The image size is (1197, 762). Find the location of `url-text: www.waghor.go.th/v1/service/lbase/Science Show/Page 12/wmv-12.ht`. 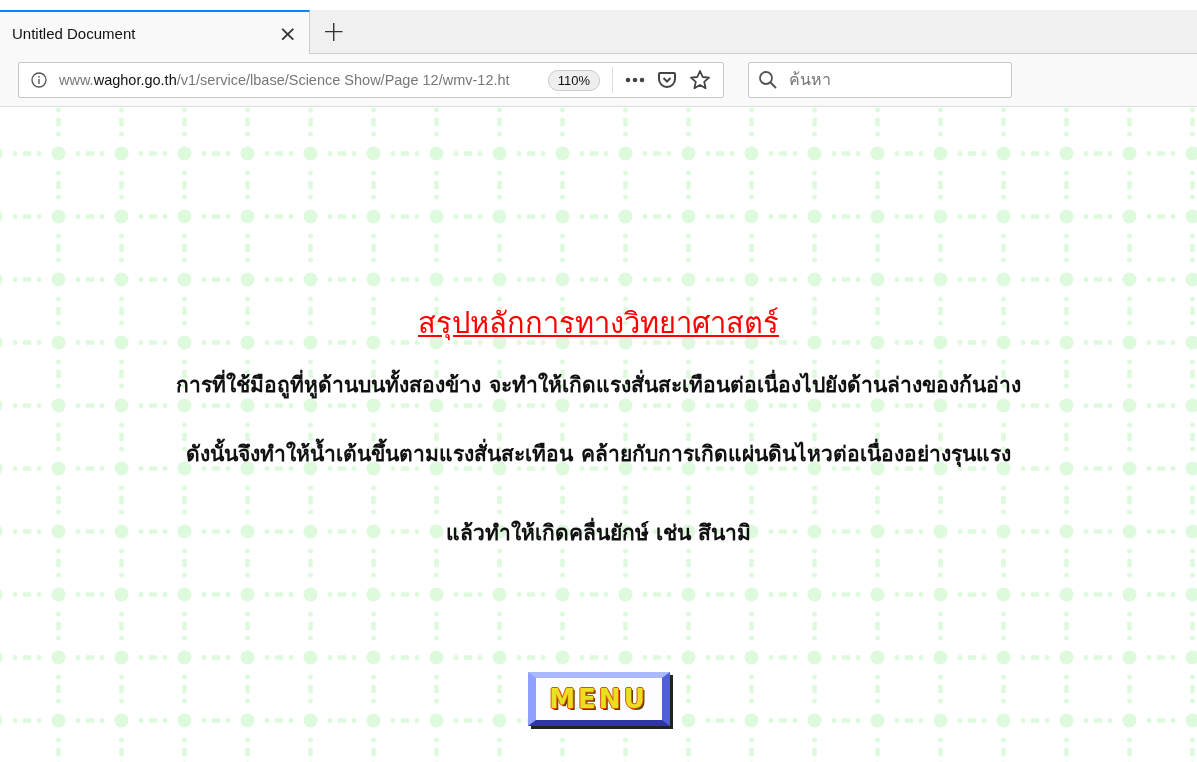

url-text: www.waghor.go.th/v1/service/lbase/Science Show/Page 12/wmv-12.ht is located at coordinates (285, 80).